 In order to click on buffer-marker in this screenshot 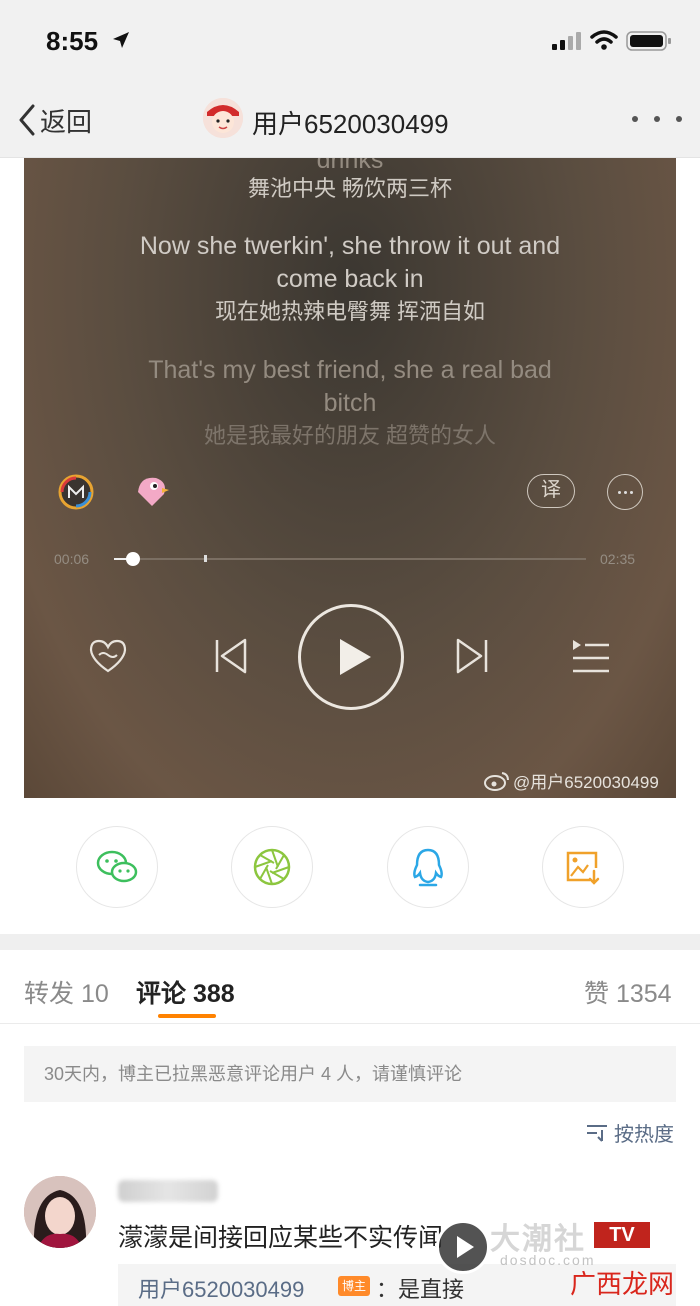, I will do `click(205, 558)`.